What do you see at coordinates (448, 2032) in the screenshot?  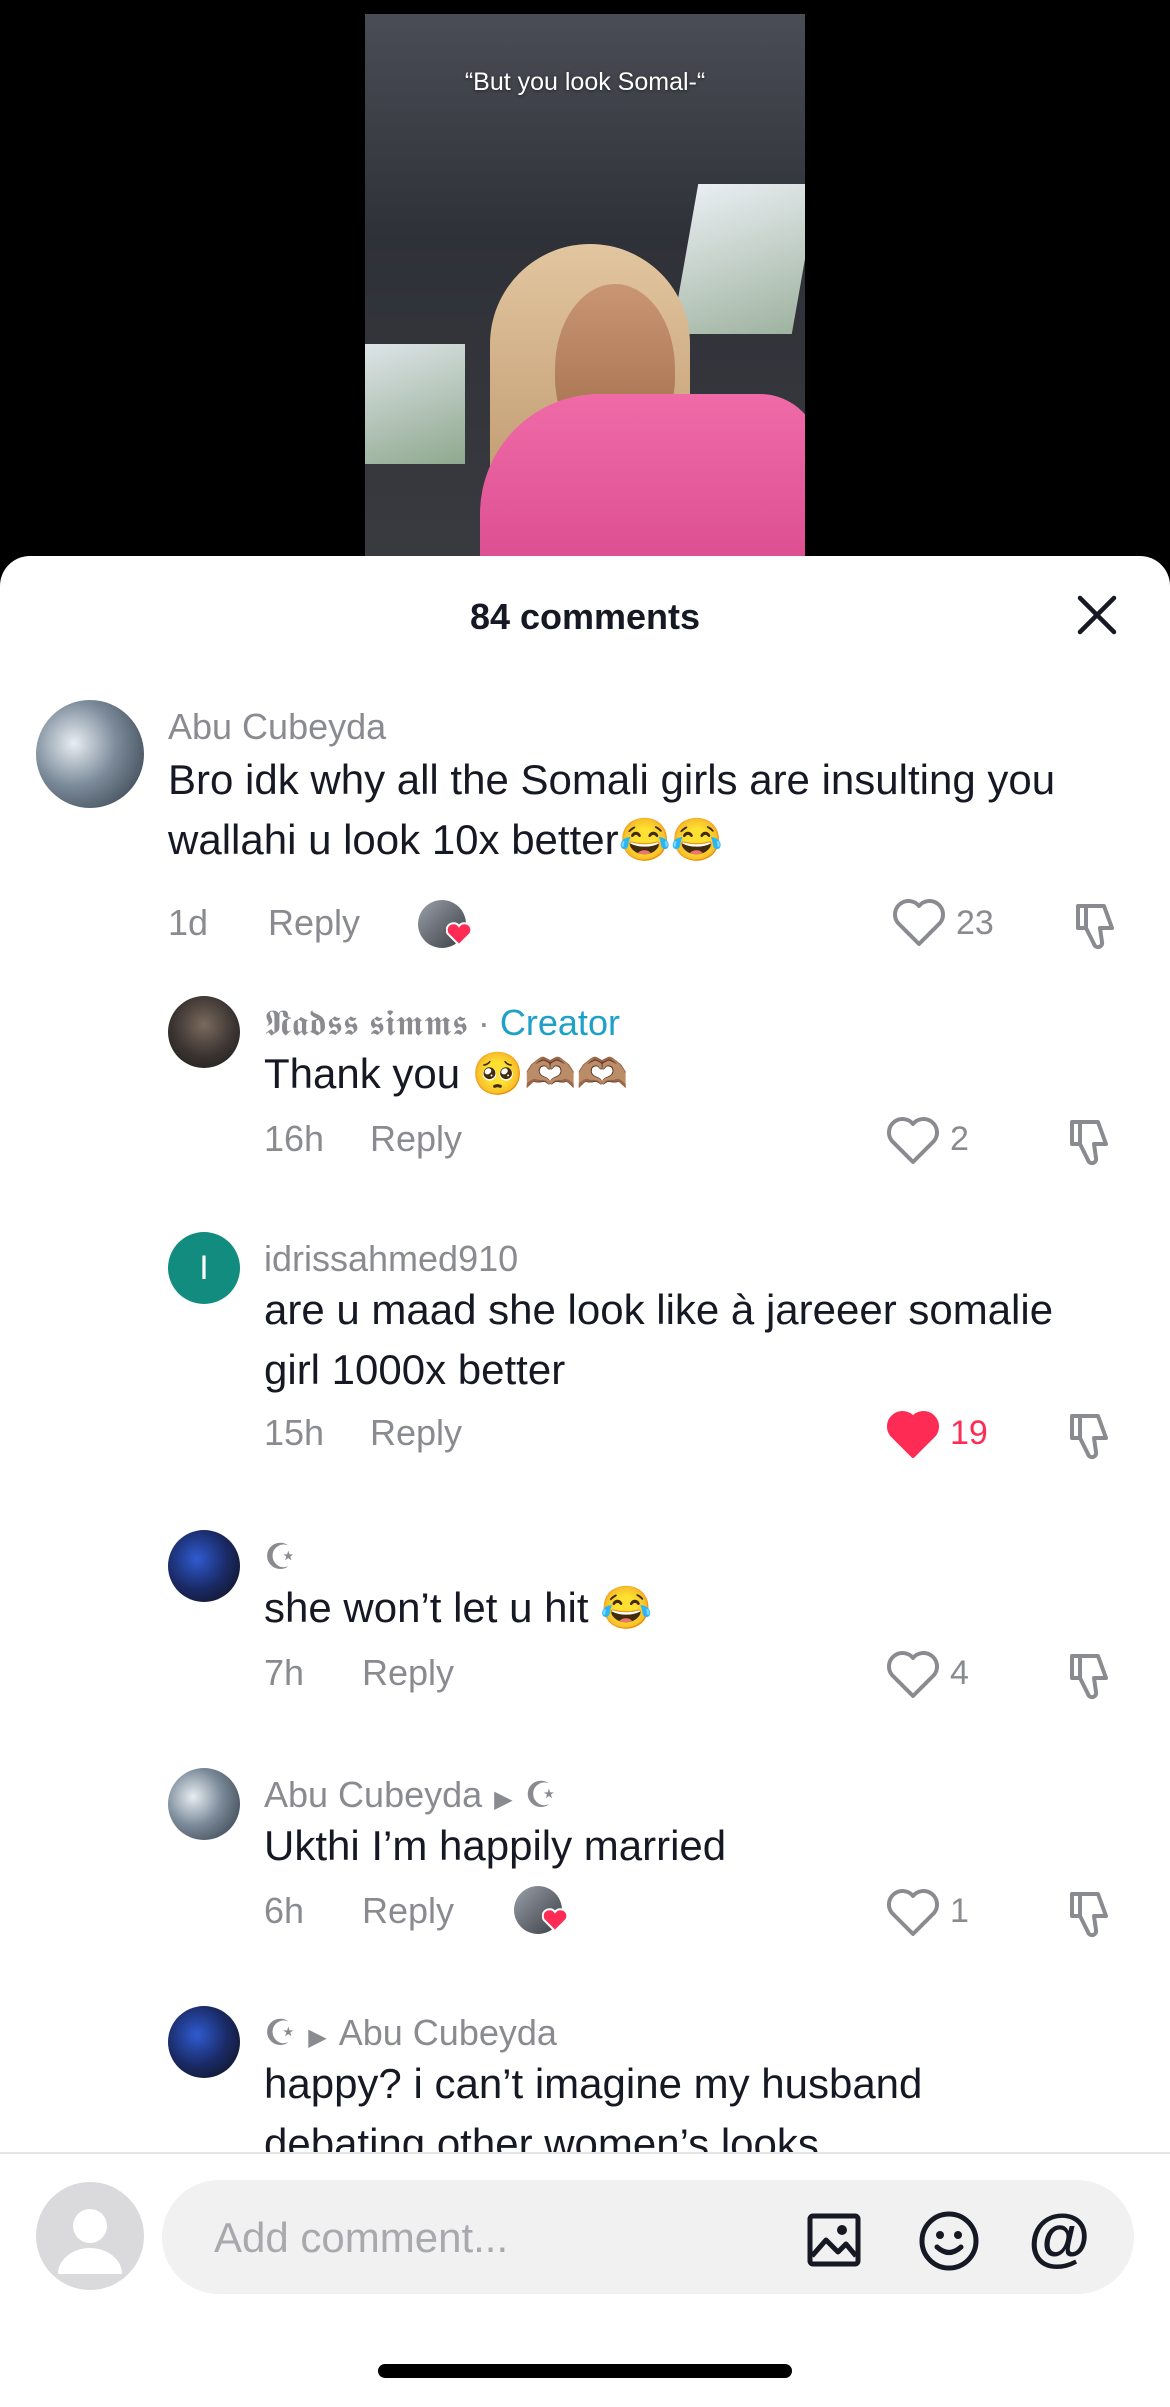 I see `reply-to-name: Abu Cubeyda` at bounding box center [448, 2032].